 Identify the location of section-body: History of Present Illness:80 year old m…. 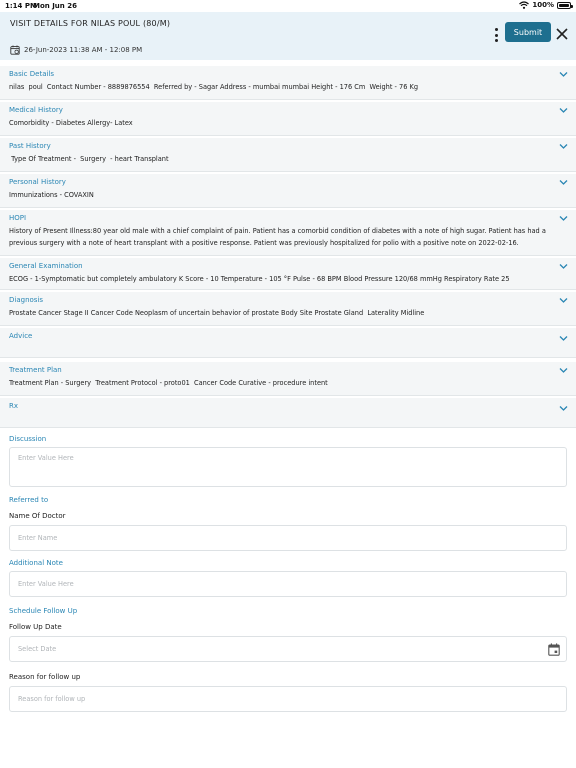
(278, 237).